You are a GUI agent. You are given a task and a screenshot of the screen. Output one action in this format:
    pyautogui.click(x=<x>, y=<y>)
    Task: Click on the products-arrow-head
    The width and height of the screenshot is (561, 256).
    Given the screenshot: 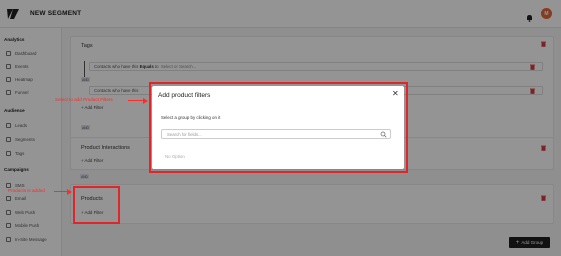 What is the action you would take?
    pyautogui.click(x=69, y=191)
    